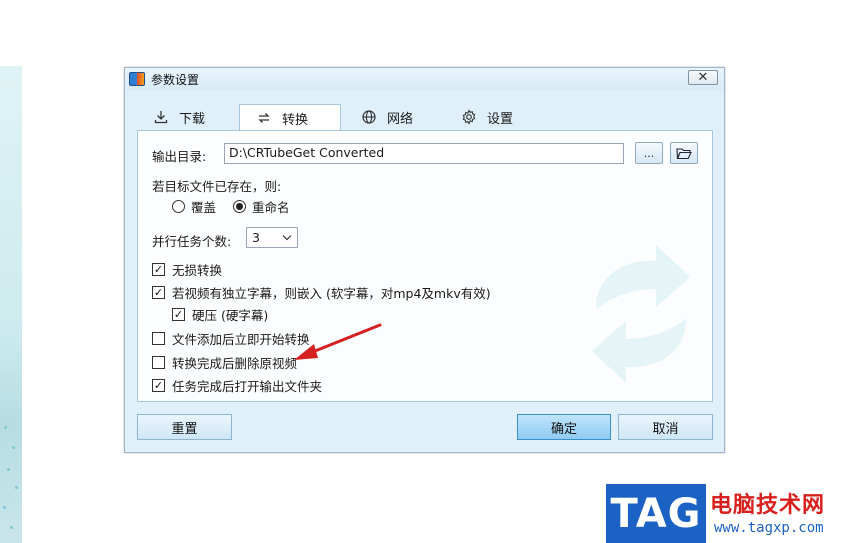  I want to click on parallel-tasks-select: 3, so click(272, 237).